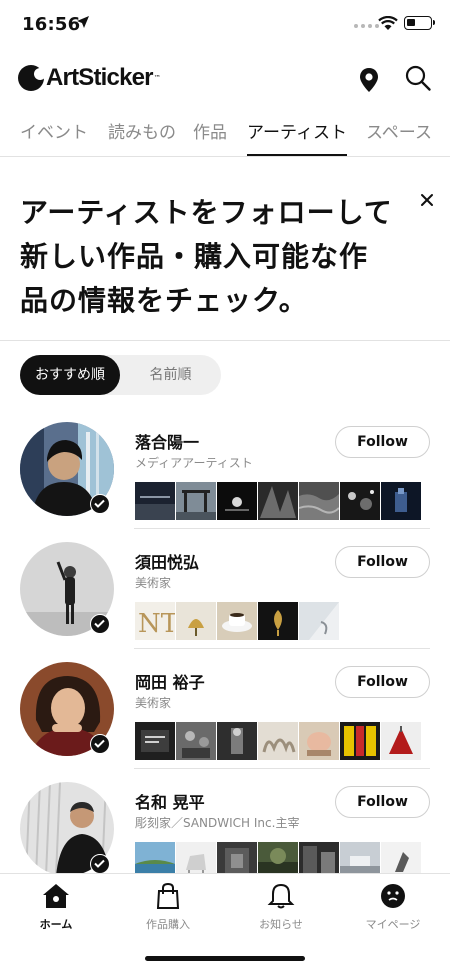 Image resolution: width=450 pixels, height=972 pixels. Describe the element at coordinates (170, 801) in the screenshot. I see `artist-name: 名和 晃平` at that location.